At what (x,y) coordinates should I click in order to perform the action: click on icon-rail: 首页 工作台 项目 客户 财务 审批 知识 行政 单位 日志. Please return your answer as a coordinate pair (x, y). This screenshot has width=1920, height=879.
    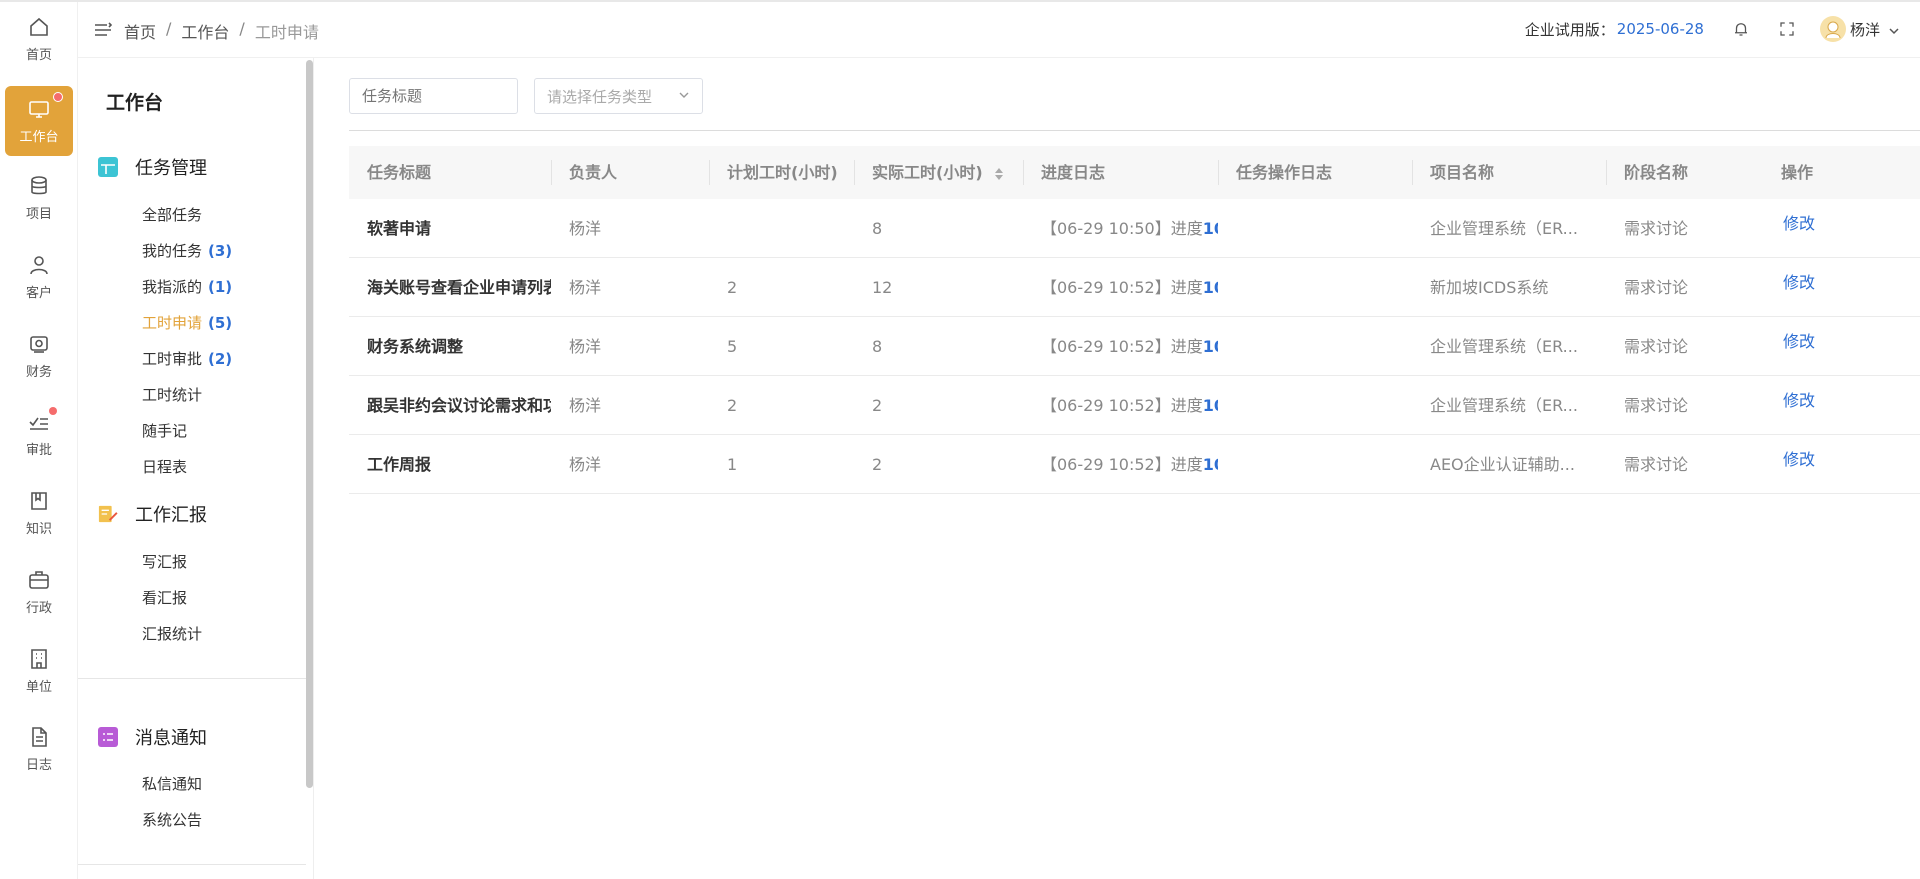
    Looking at the image, I should click on (39, 440).